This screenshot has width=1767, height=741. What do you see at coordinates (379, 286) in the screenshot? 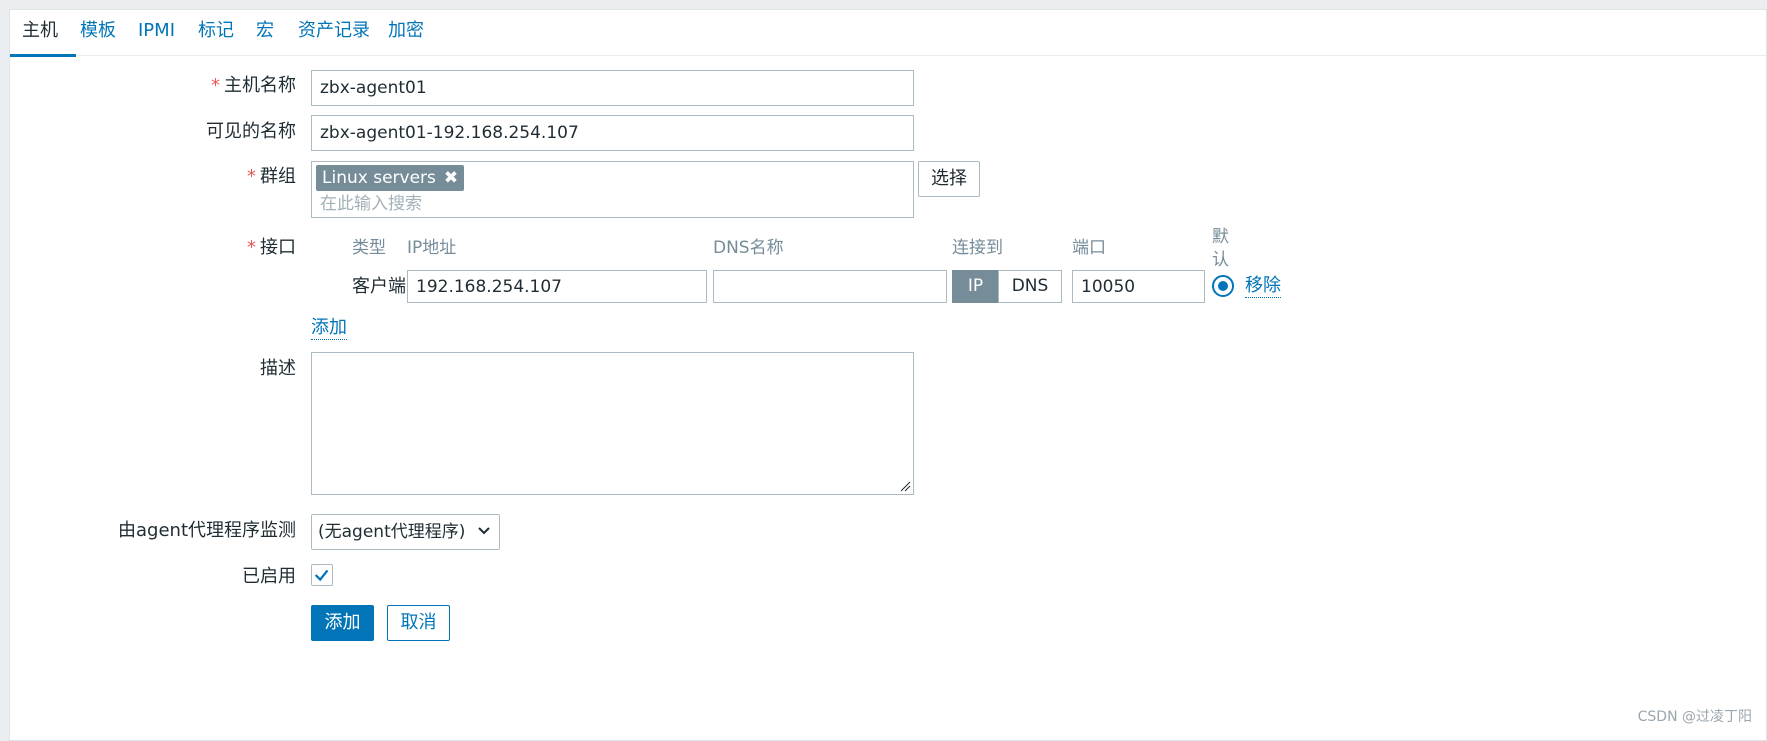
I see `interface-type: 客户端` at bounding box center [379, 286].